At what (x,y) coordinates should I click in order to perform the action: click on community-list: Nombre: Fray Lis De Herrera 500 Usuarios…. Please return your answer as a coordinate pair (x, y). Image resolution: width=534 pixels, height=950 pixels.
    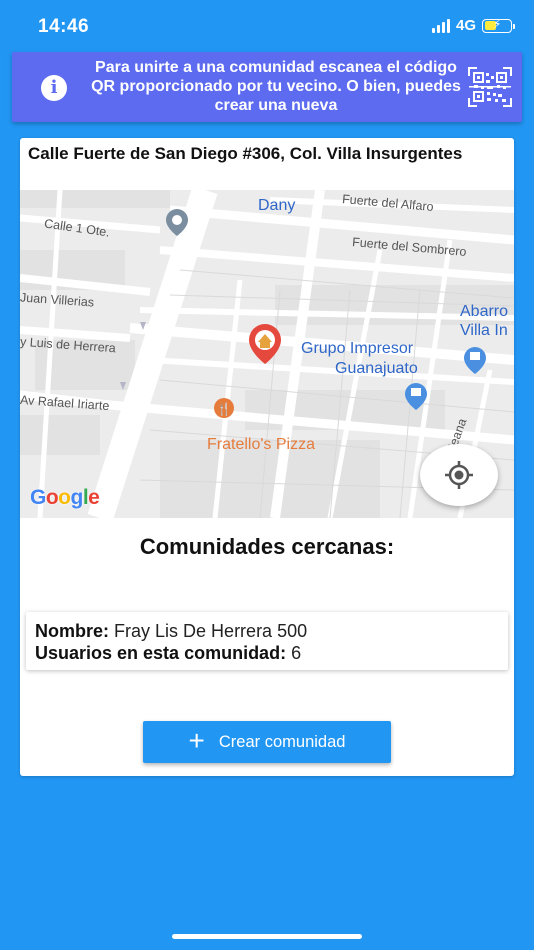
    Looking at the image, I should click on (267, 641).